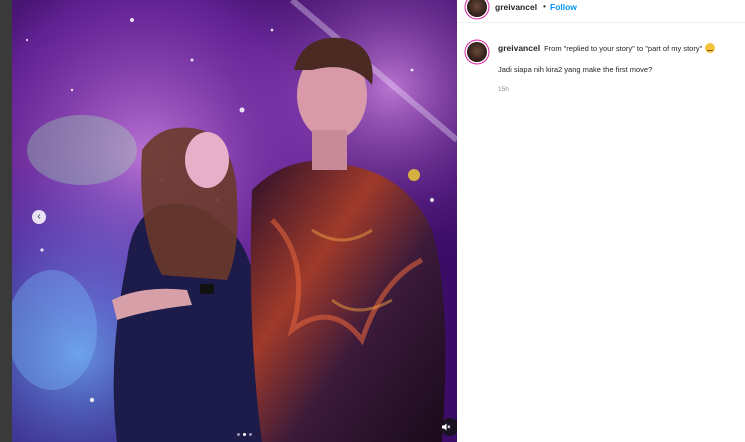  Describe the element at coordinates (6, 221) in the screenshot. I see `window-left-edge` at that location.